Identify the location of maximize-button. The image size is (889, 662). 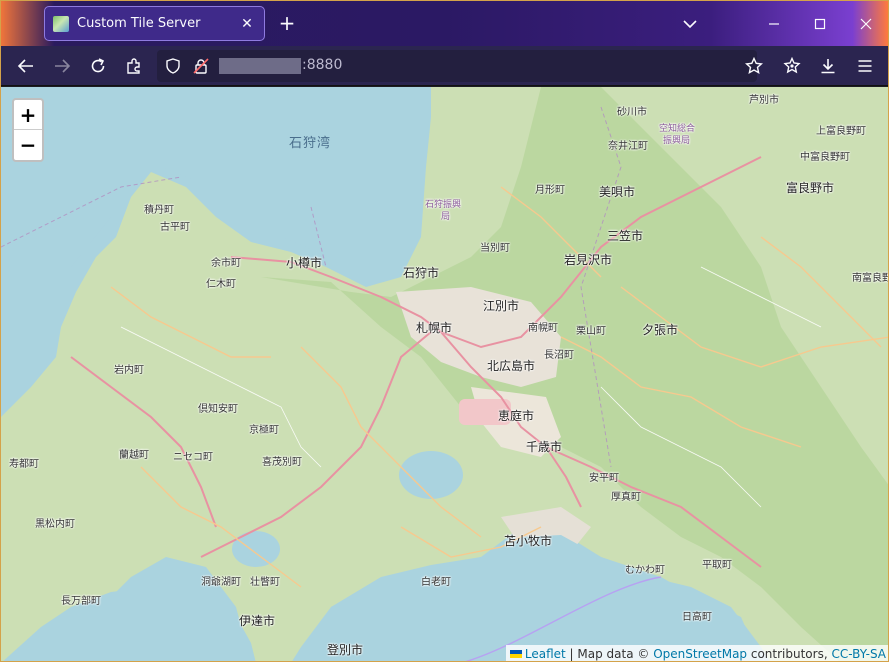
(820, 24).